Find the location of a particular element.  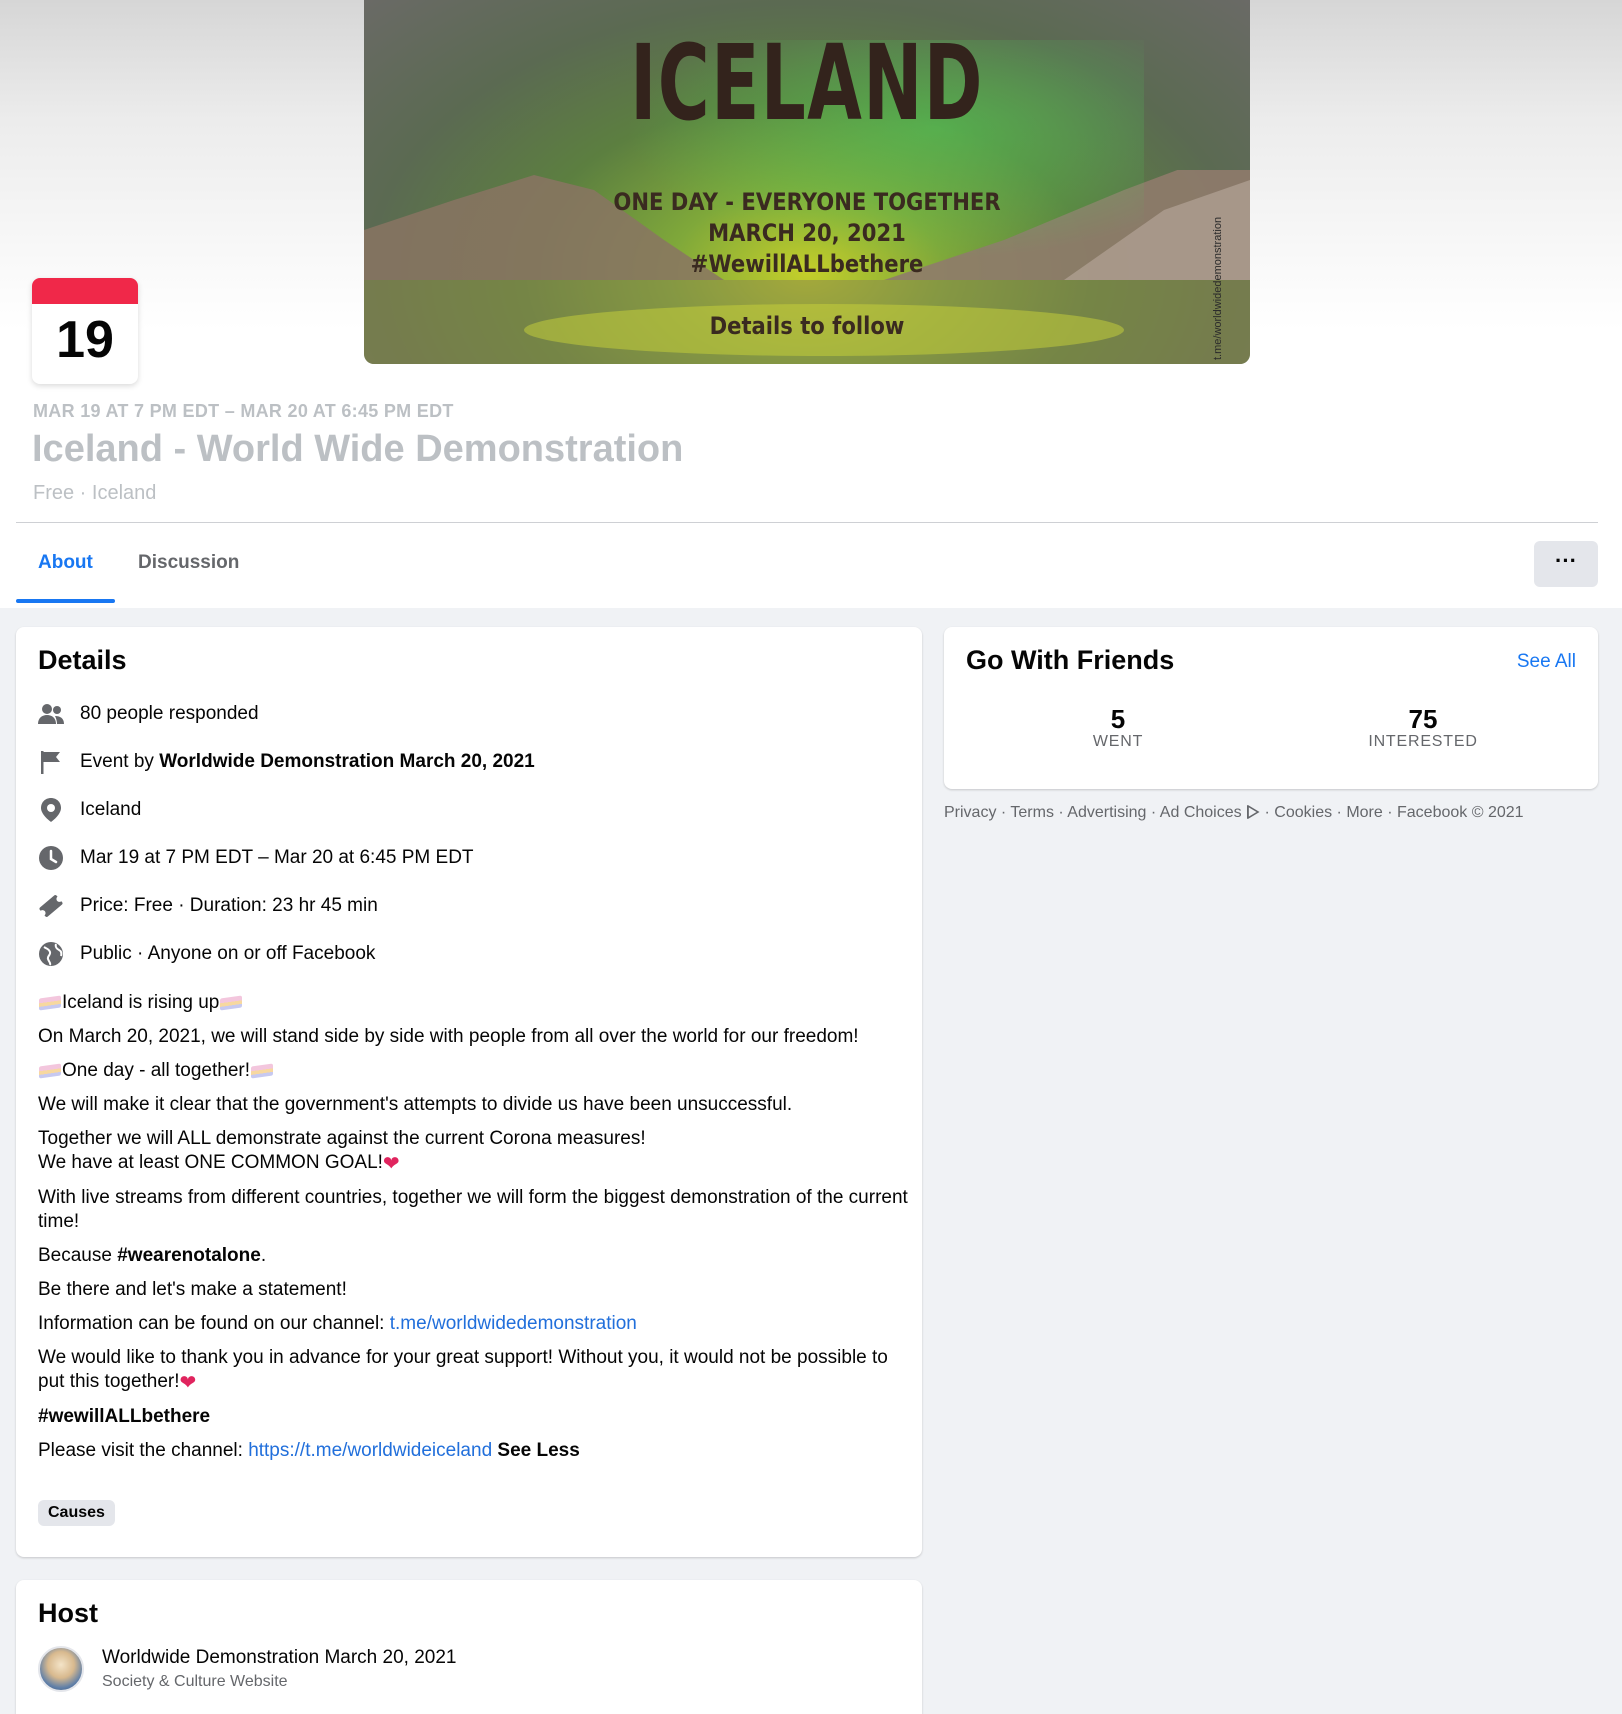

tab-discussion: Discussion is located at coordinates (188, 563).